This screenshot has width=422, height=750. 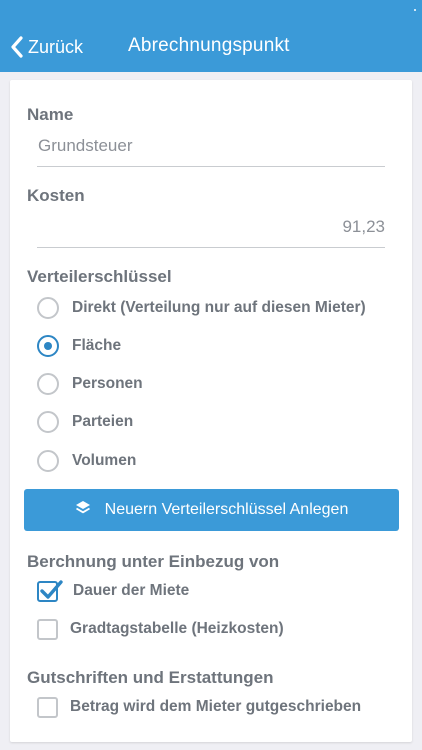 I want to click on layers-icon, so click(x=83, y=510).